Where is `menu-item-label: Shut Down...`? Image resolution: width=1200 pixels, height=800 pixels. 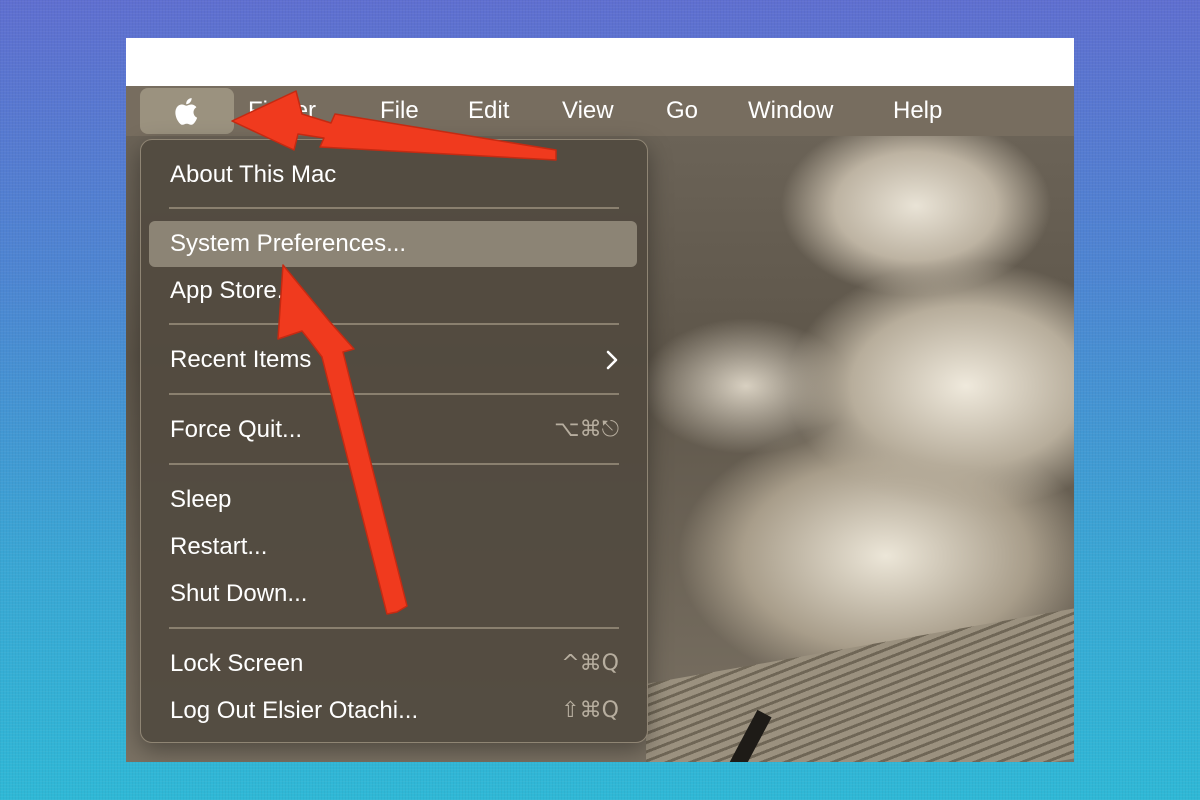 menu-item-label: Shut Down... is located at coordinates (239, 593).